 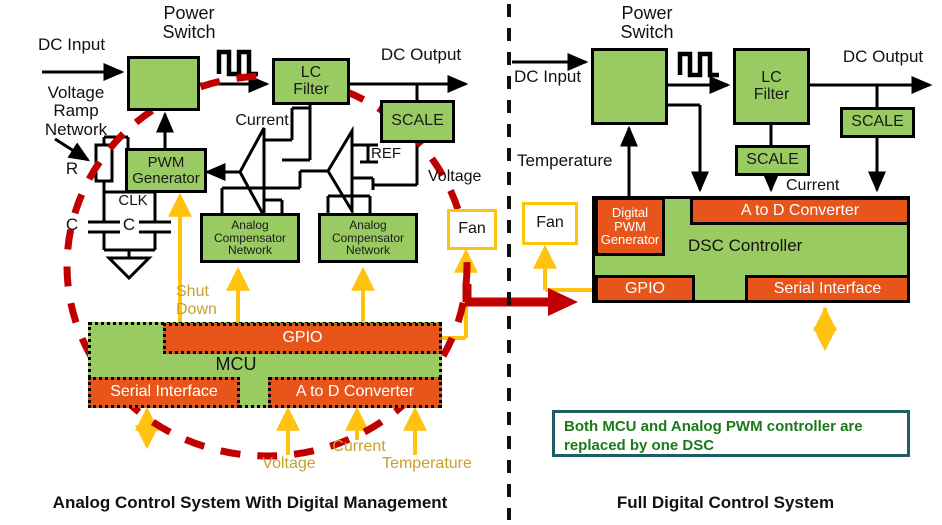 I want to click on right-dsc-controller-label: DSC Controller, so click(x=745, y=245).